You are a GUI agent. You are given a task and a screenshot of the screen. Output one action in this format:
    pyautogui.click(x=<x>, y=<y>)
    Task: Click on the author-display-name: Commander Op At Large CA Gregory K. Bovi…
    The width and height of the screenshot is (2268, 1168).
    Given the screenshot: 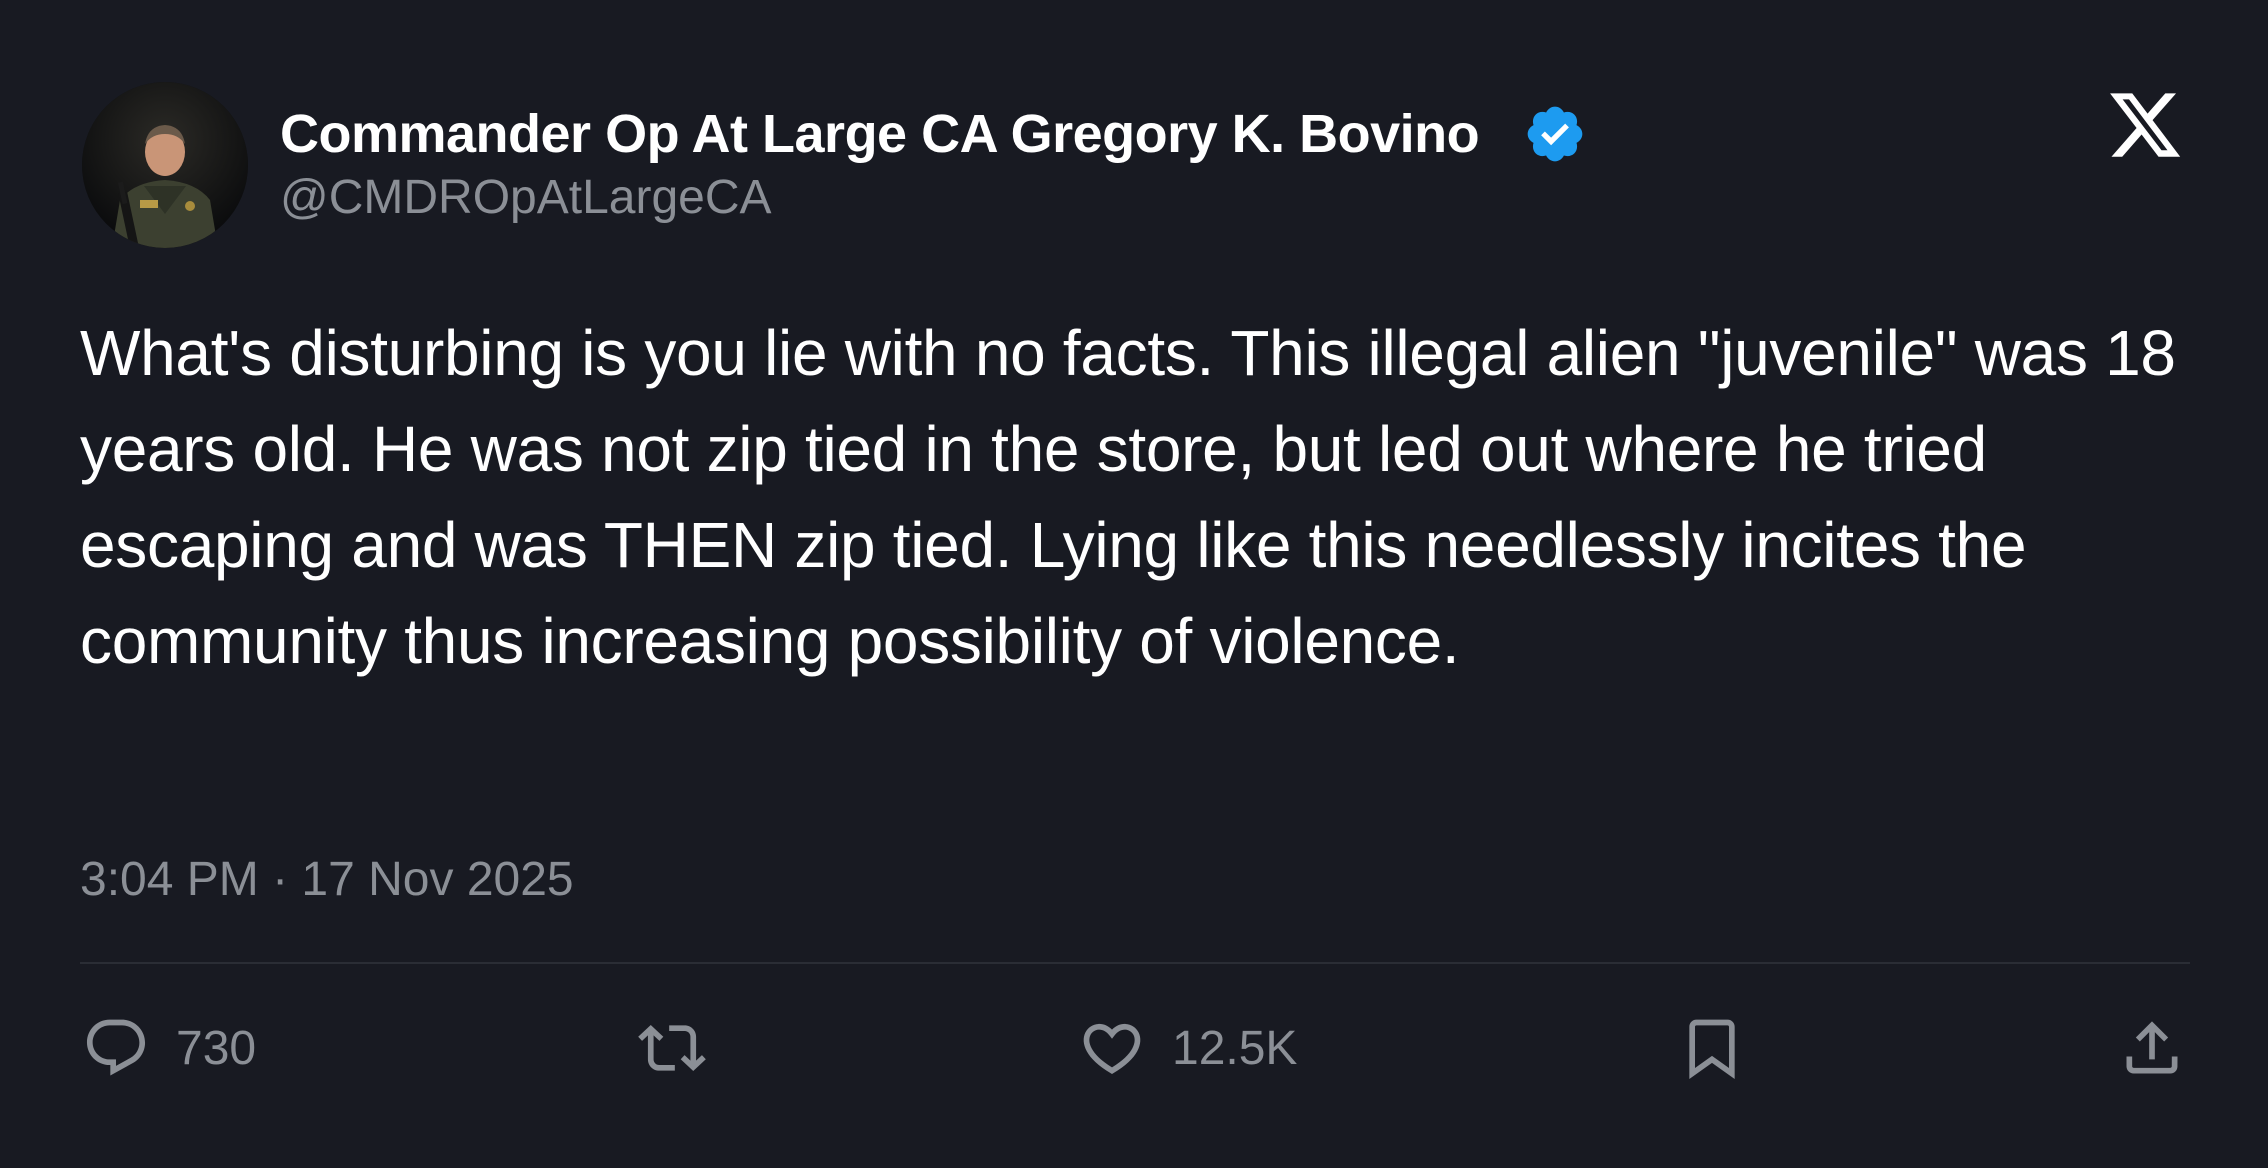 What is the action you would take?
    pyautogui.click(x=880, y=134)
    